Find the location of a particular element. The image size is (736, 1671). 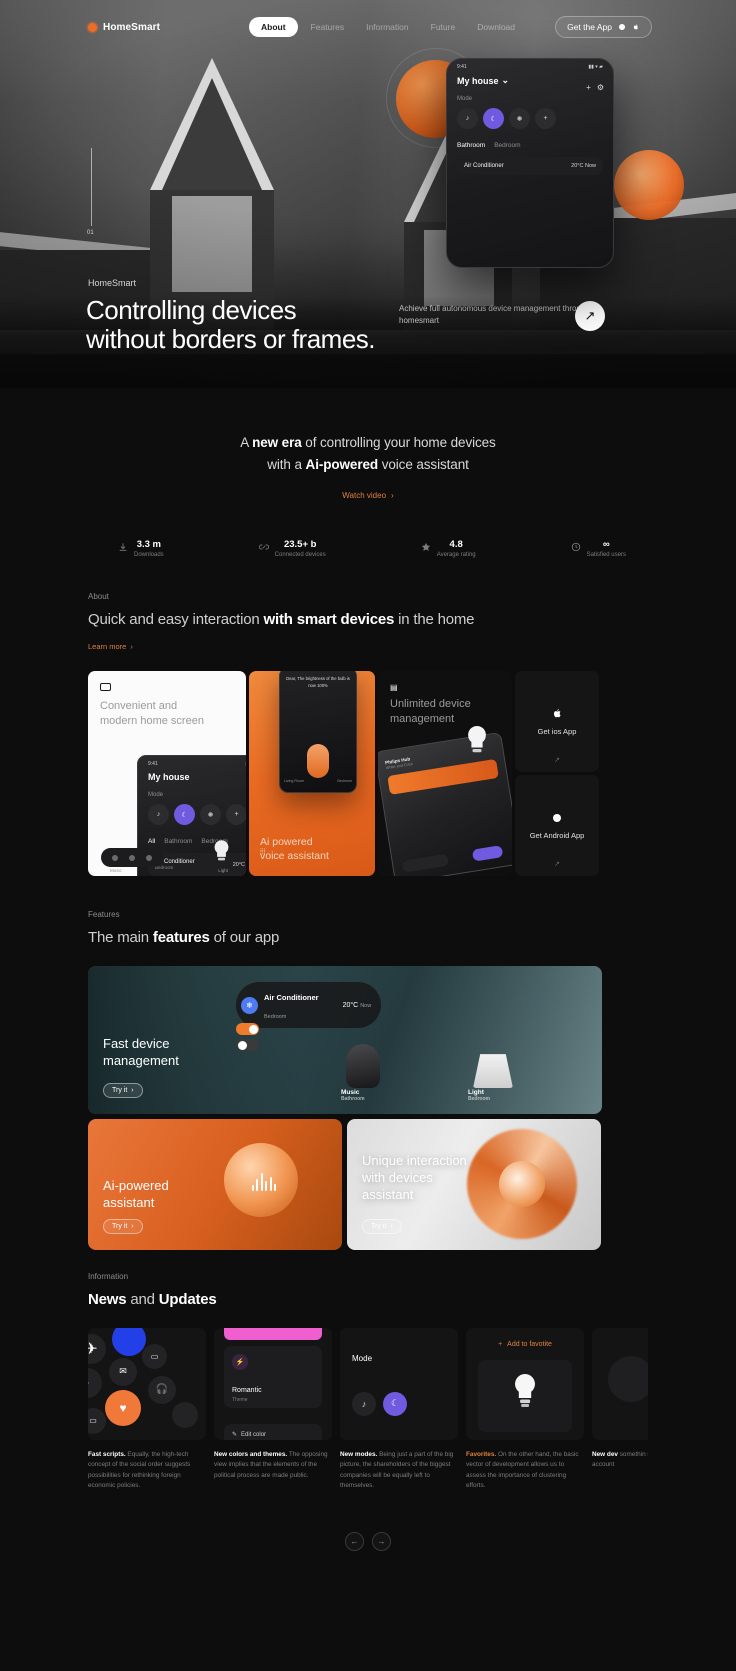

add-to-favorite-button: + Add to favotite is located at coordinates (525, 1344).